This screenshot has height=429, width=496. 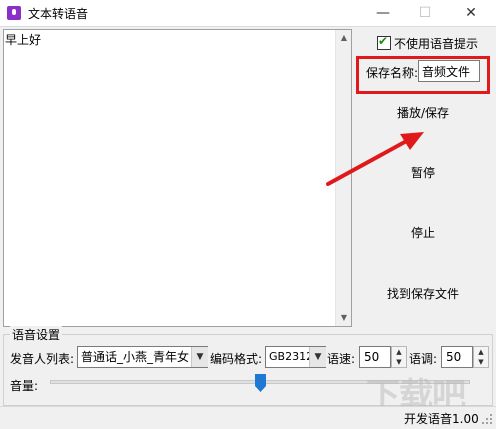 What do you see at coordinates (392, 73) in the screenshot?
I see `save-name-label: 保存名称:` at bounding box center [392, 73].